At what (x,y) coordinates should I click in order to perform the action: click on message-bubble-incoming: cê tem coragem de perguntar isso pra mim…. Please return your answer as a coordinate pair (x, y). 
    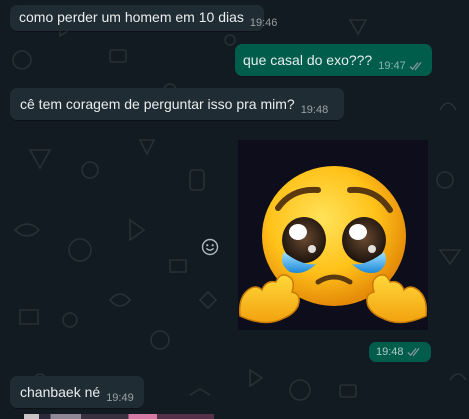
    Looking at the image, I should click on (177, 104).